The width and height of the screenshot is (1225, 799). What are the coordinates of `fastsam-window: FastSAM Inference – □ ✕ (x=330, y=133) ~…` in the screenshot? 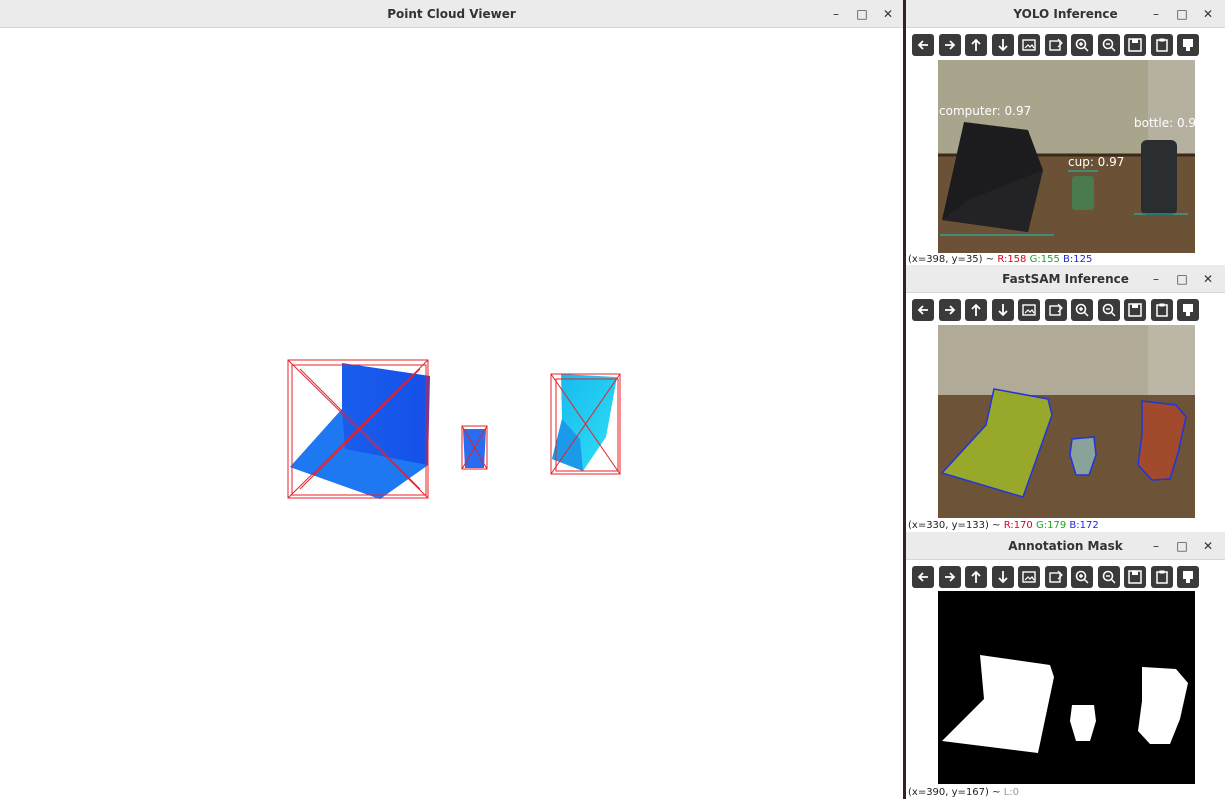 It's located at (1065, 398).